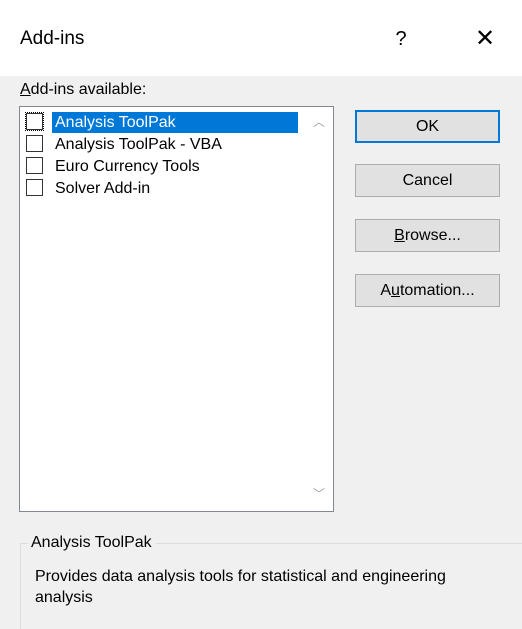 The width and height of the screenshot is (522, 629). Describe the element at coordinates (52, 38) in the screenshot. I see `dialog-title: Add-ins` at that location.